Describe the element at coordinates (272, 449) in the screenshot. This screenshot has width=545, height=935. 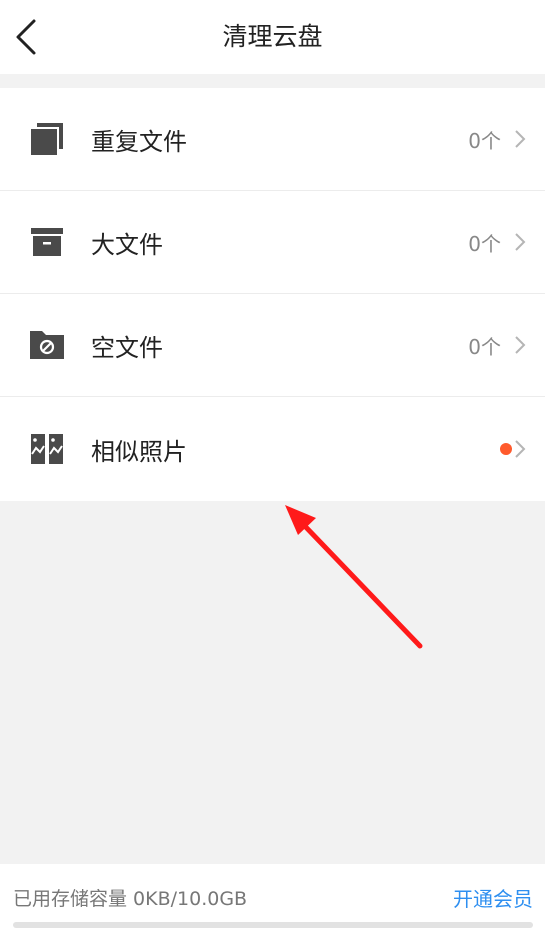
I see `list-item-similar-photos: 相似照片` at that location.